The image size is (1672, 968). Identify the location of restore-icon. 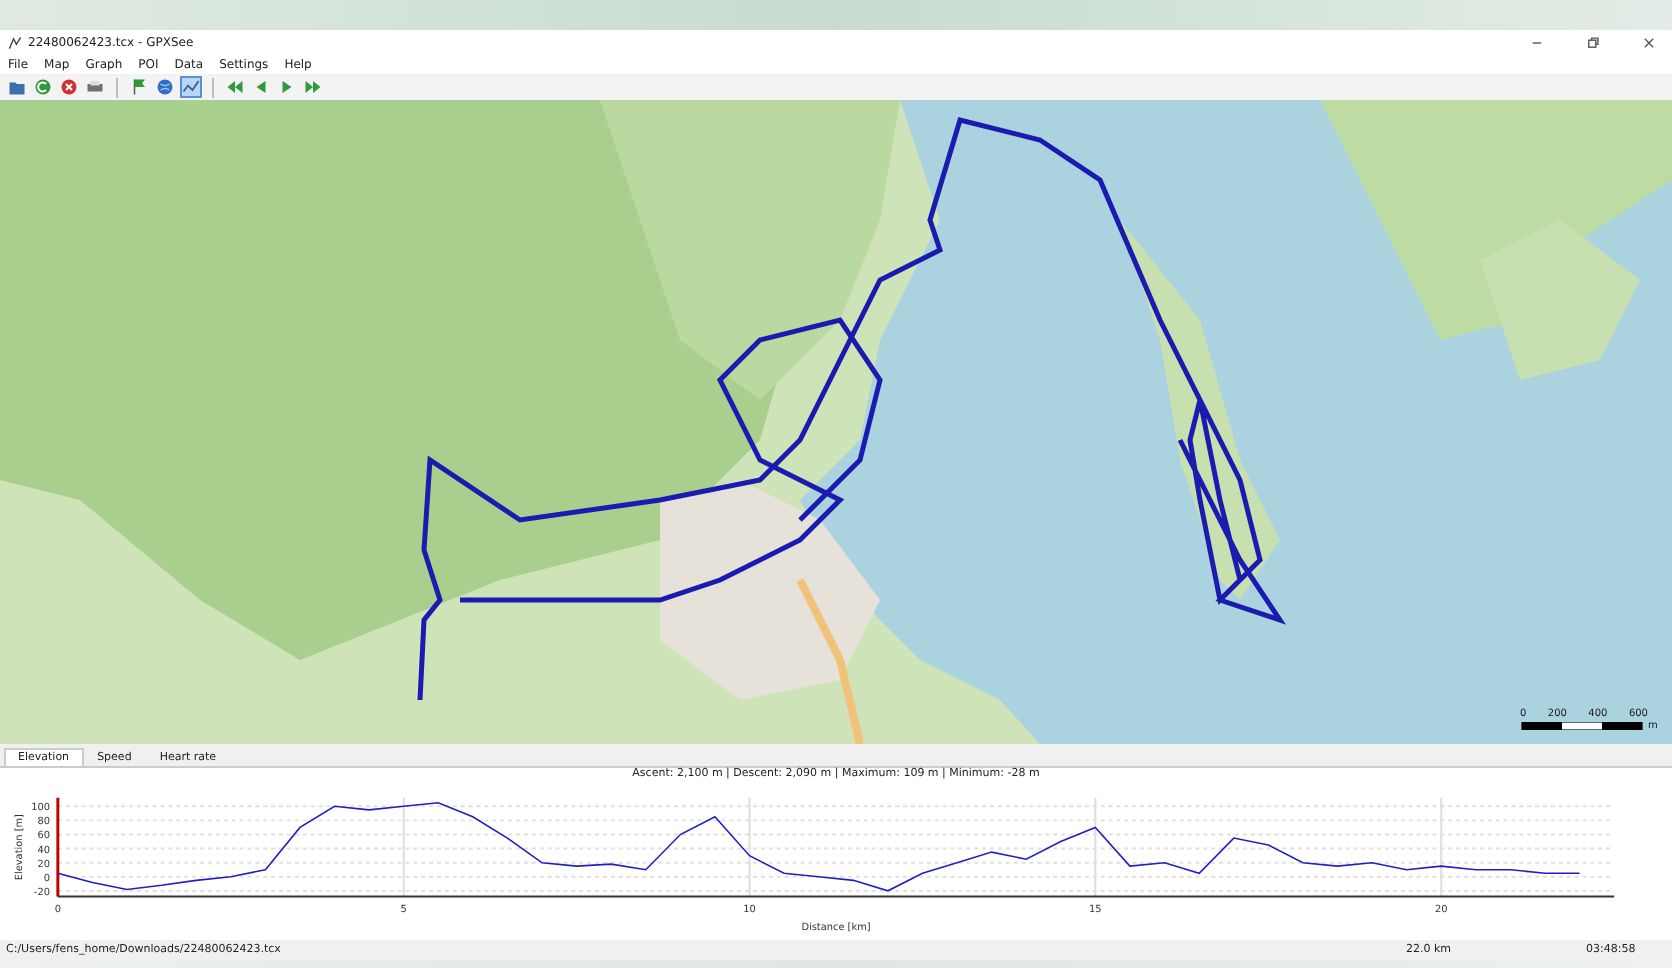
(1593, 43).